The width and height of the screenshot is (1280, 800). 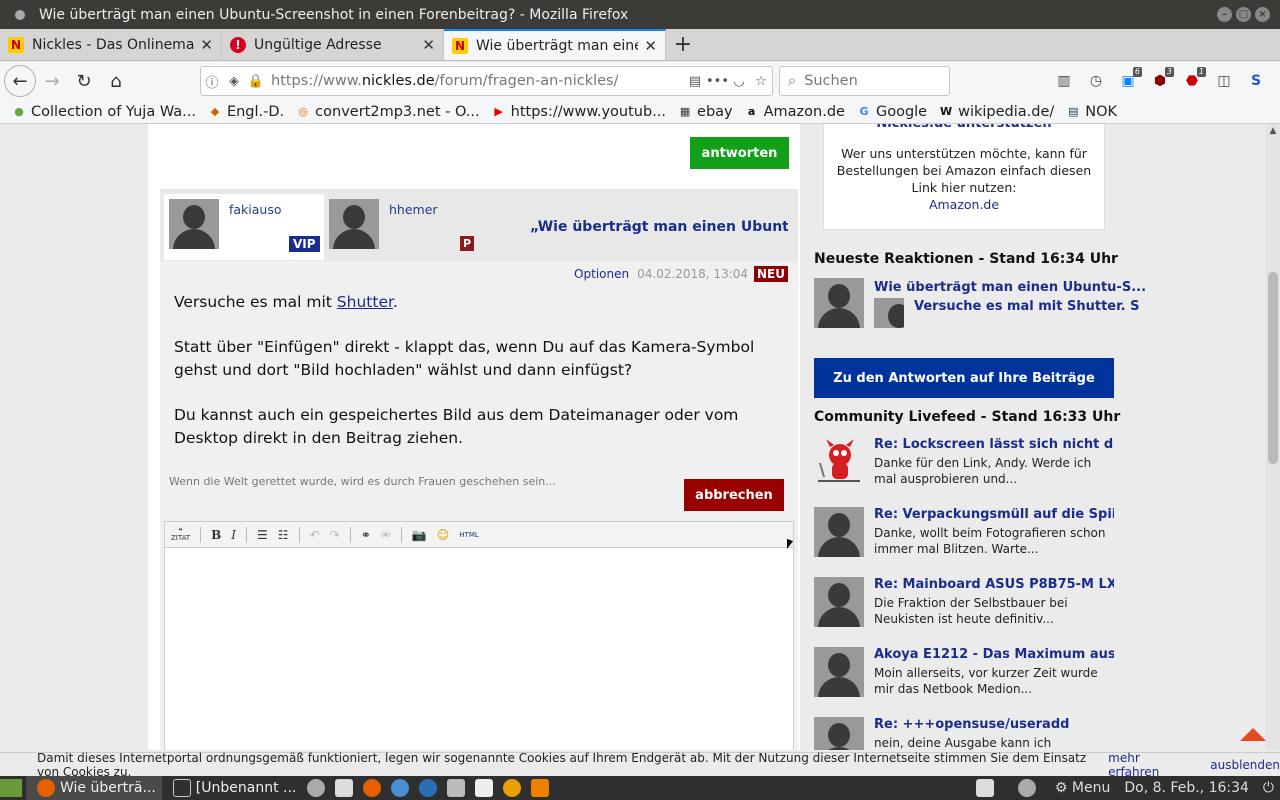 I want to click on extension-s-icon: ▣ 6, so click(x=1128, y=81).